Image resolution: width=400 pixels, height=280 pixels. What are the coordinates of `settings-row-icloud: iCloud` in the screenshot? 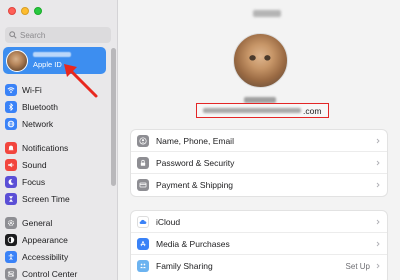 It's located at (259, 222).